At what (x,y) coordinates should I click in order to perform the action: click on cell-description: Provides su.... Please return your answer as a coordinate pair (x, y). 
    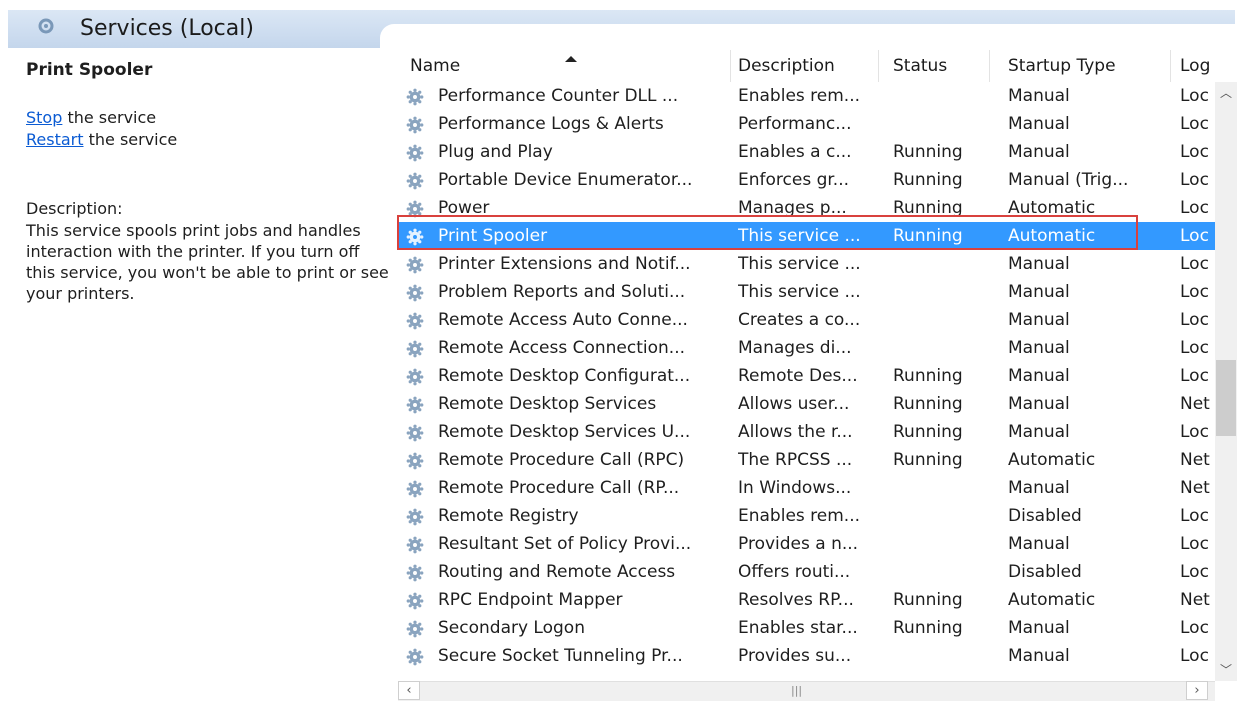
    Looking at the image, I should click on (795, 656).